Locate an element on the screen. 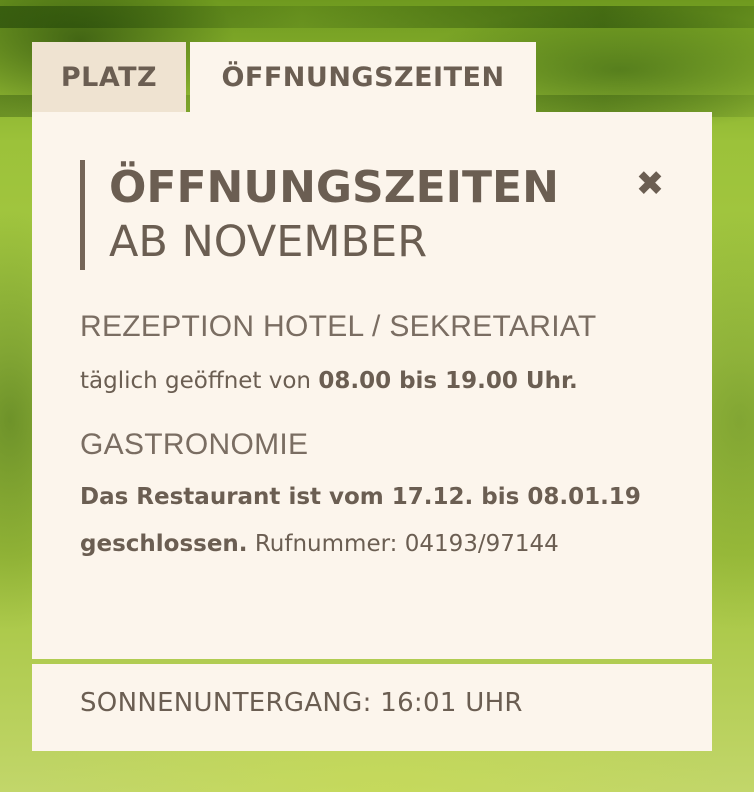 Image resolution: width=754 pixels, height=792 pixels. sunset-bar: SONNENUNTERGANG: 16:01 UHR is located at coordinates (372, 707).